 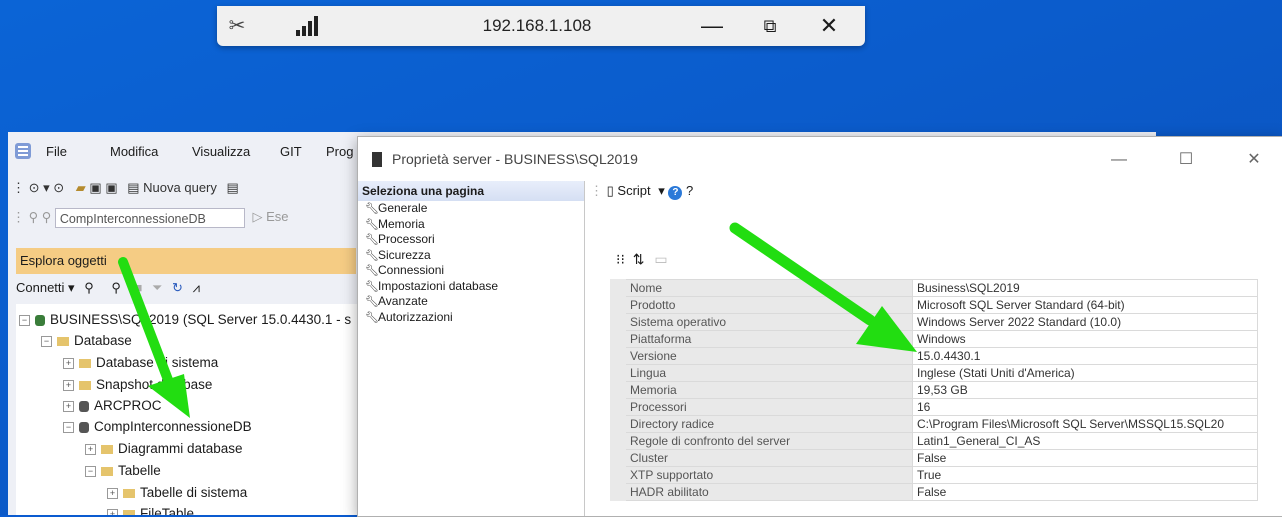 What do you see at coordinates (137, 385) in the screenshot?
I see `tree-node-database-snapshots: + Snapshot database` at bounding box center [137, 385].